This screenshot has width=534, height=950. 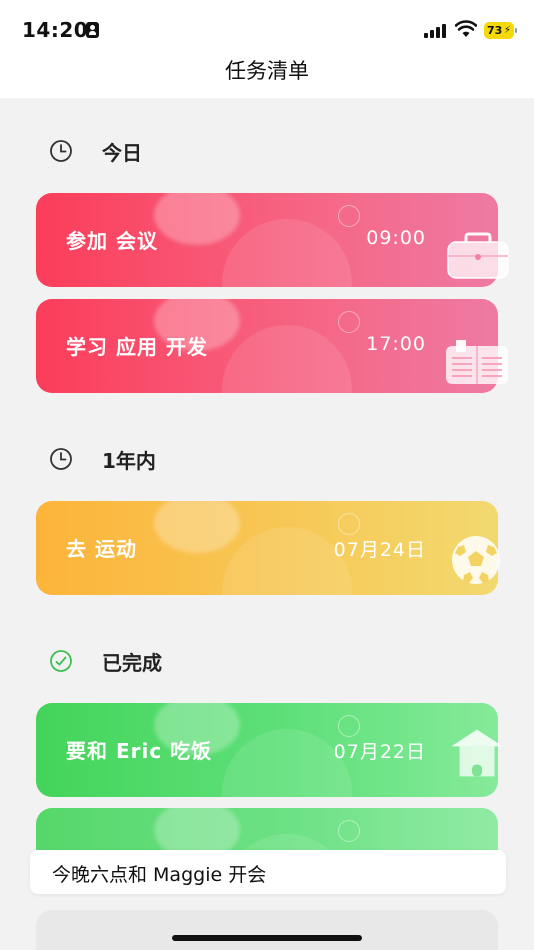 I want to click on battery-icon: 73 ⚡, so click(x=500, y=30).